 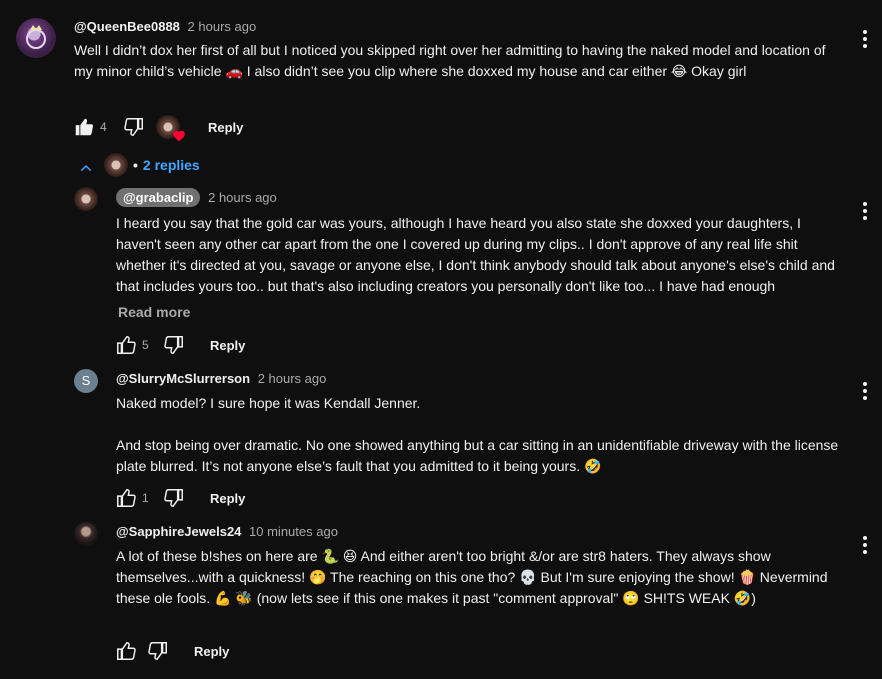 I want to click on reply-actions: 1 Reply, so click(x=179, y=498).